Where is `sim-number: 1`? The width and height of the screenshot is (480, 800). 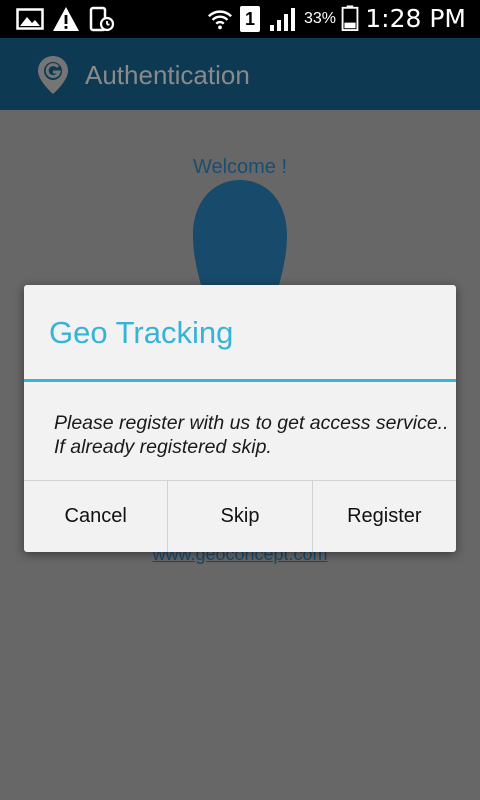 sim-number: 1 is located at coordinates (249, 18).